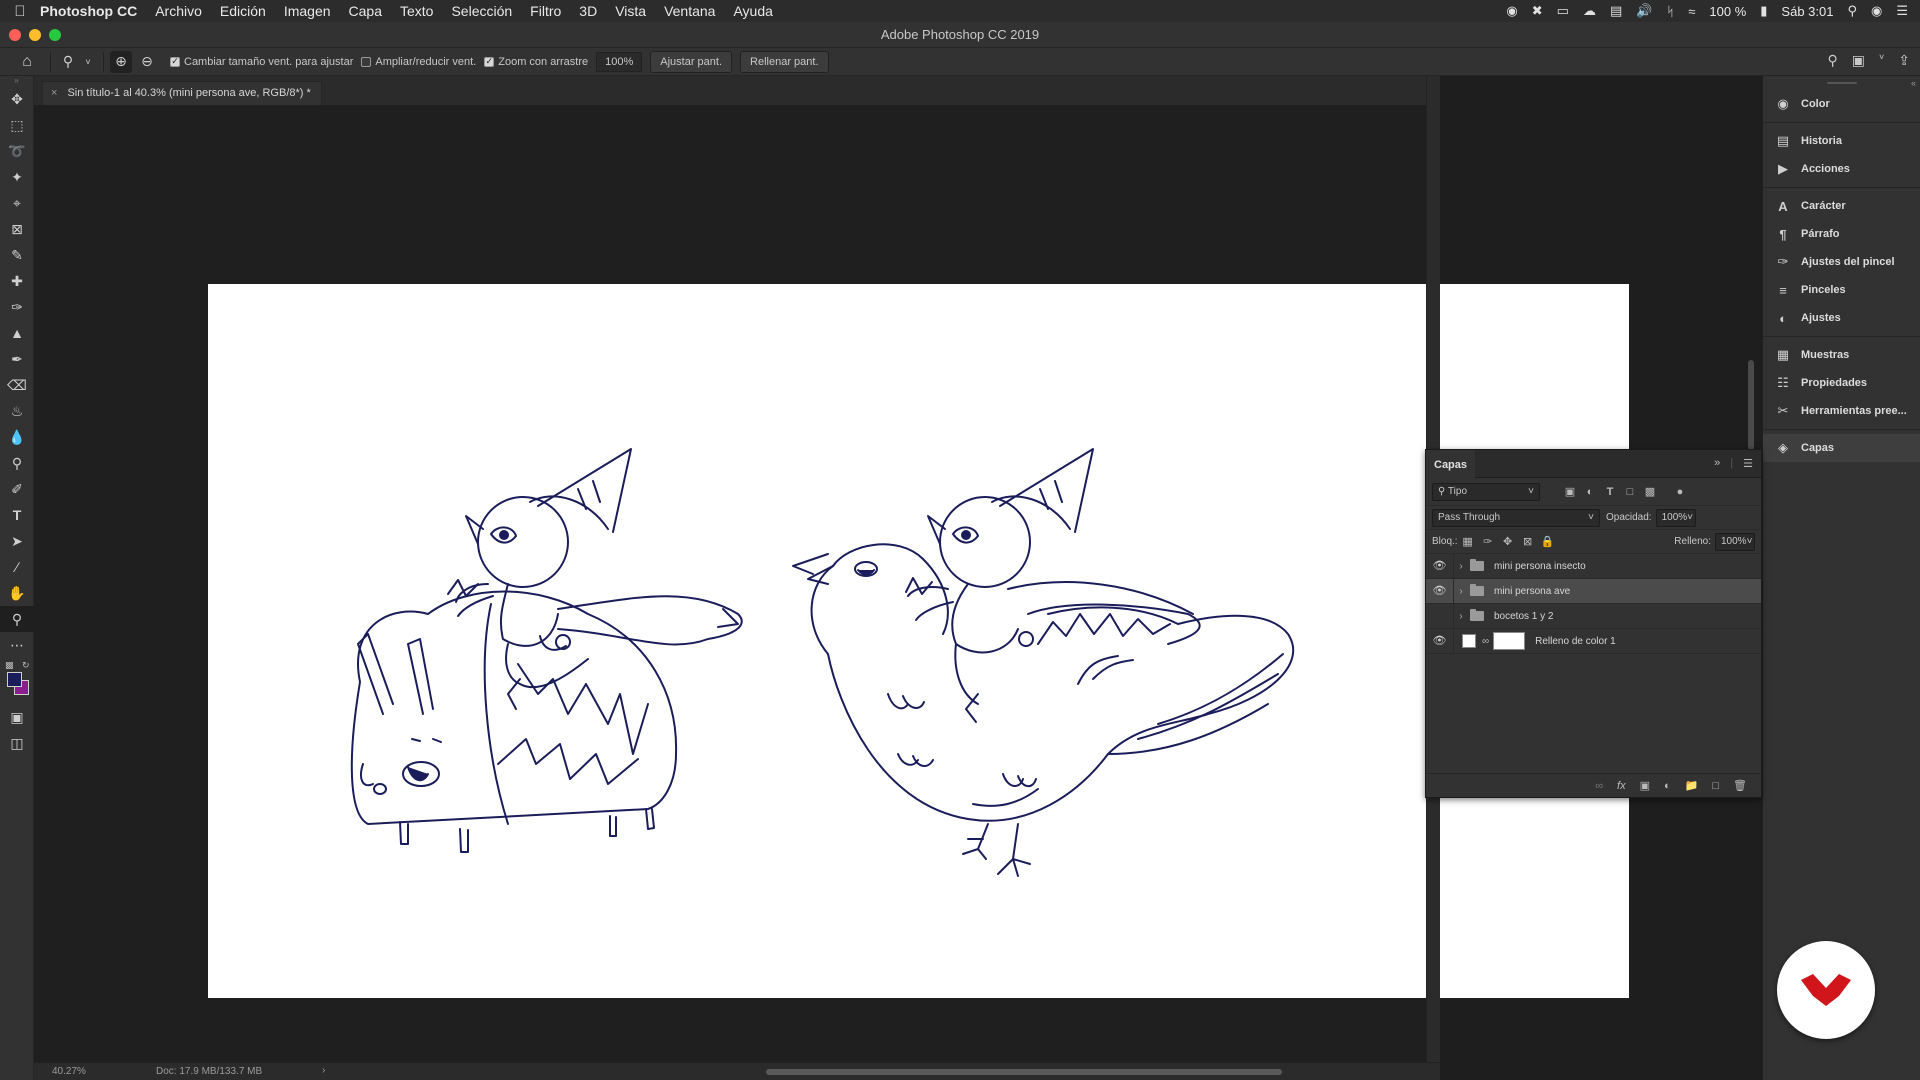  Describe the element at coordinates (16, 81) in the screenshot. I see `toolbar-grip: »` at that location.